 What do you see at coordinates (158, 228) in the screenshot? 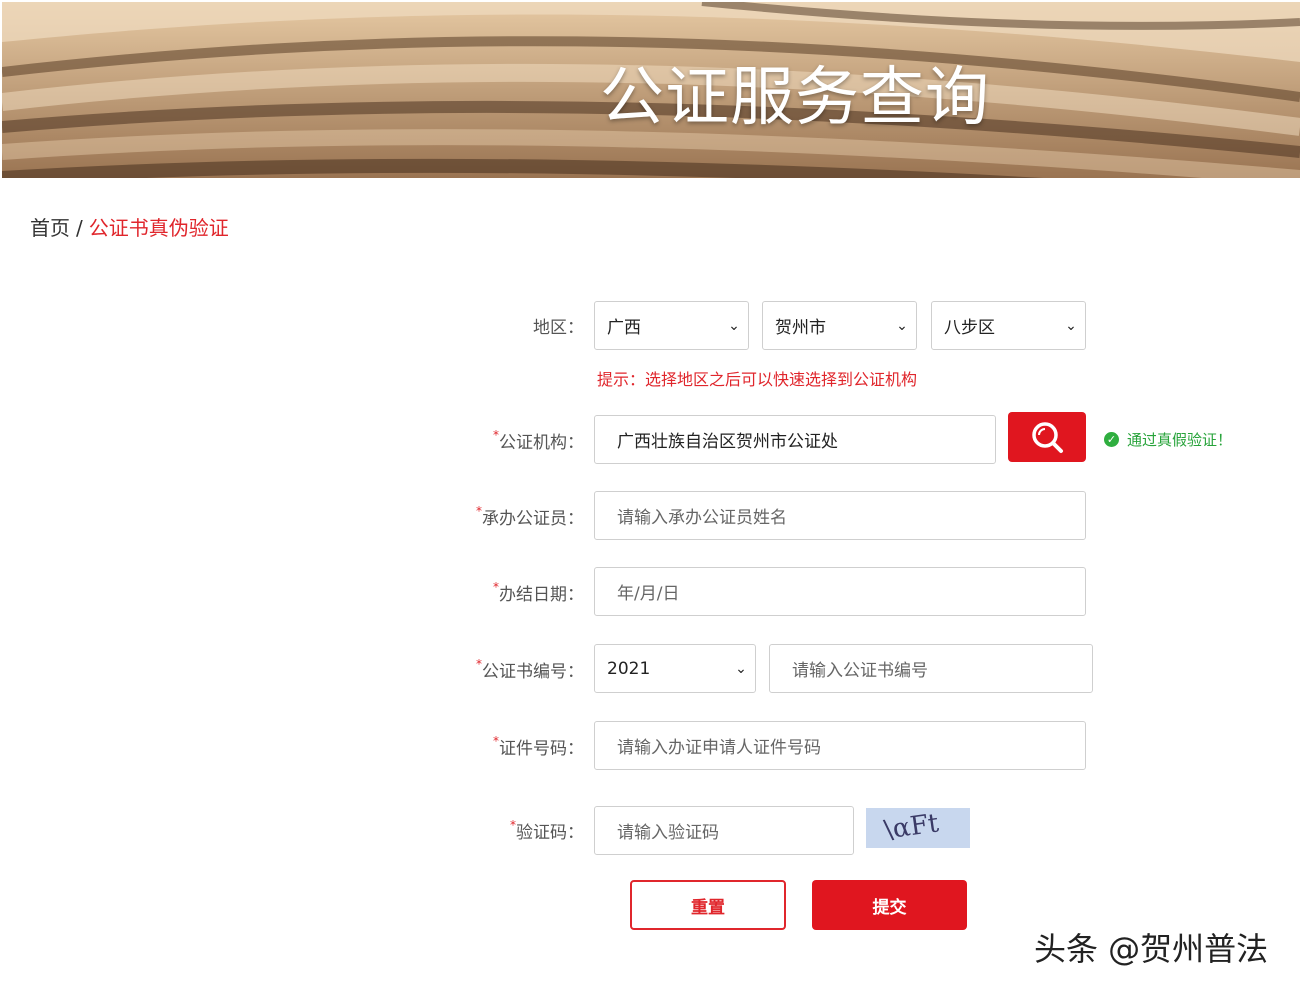
I see `breadcrumb-current: 公证书真伪验证` at bounding box center [158, 228].